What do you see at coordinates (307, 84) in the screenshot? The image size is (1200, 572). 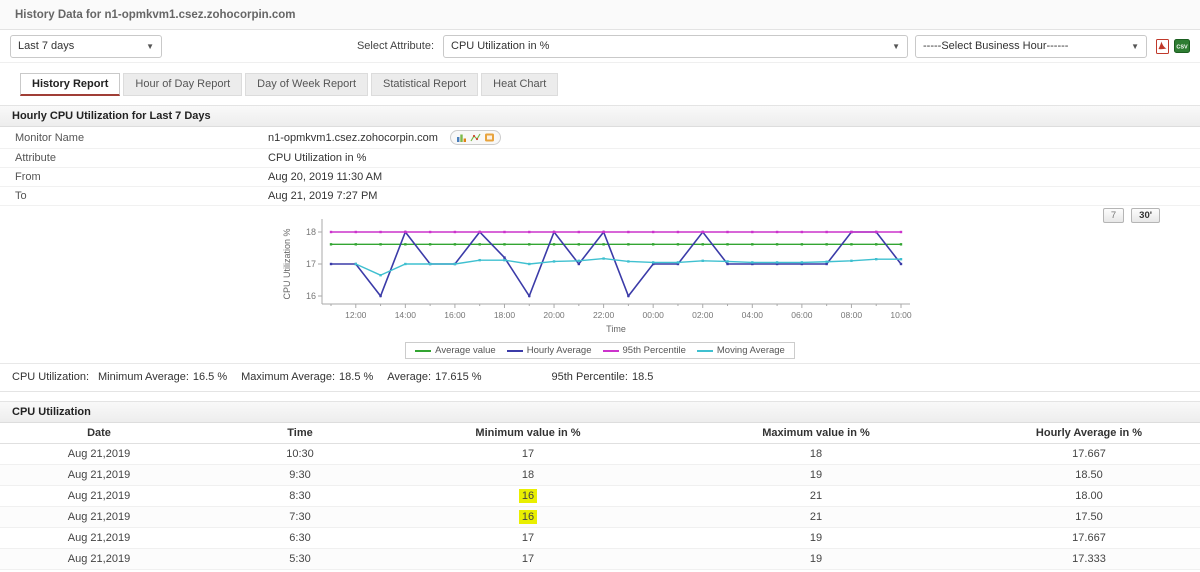 I see `tab-day-of-week-report: Day of Week Report` at bounding box center [307, 84].